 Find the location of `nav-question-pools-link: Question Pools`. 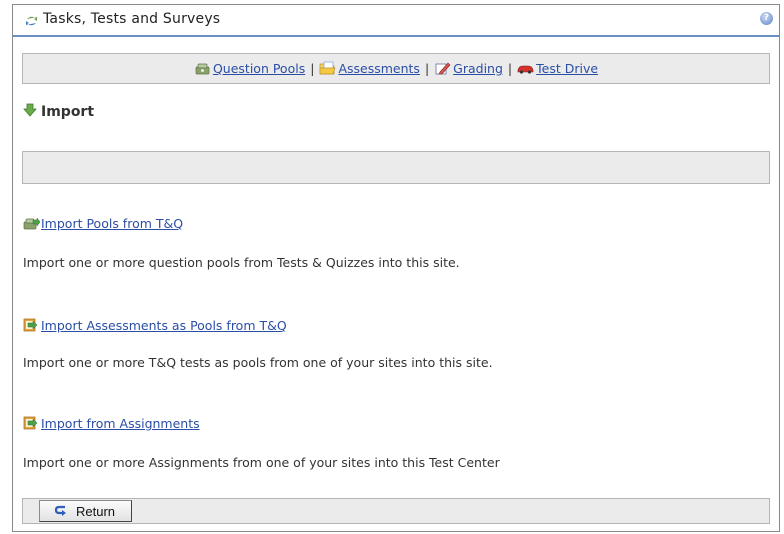

nav-question-pools-link: Question Pools is located at coordinates (259, 68).